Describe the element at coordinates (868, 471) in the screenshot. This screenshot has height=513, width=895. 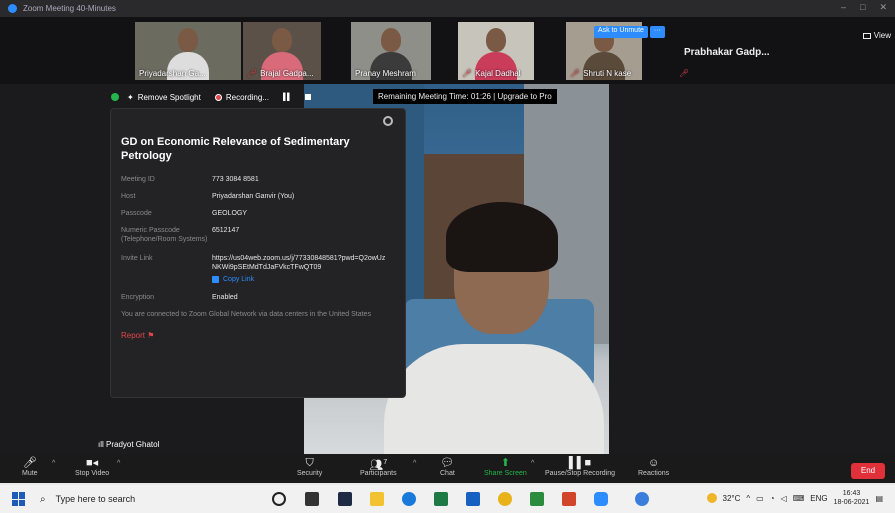
I see `end-meeting-button: End` at that location.